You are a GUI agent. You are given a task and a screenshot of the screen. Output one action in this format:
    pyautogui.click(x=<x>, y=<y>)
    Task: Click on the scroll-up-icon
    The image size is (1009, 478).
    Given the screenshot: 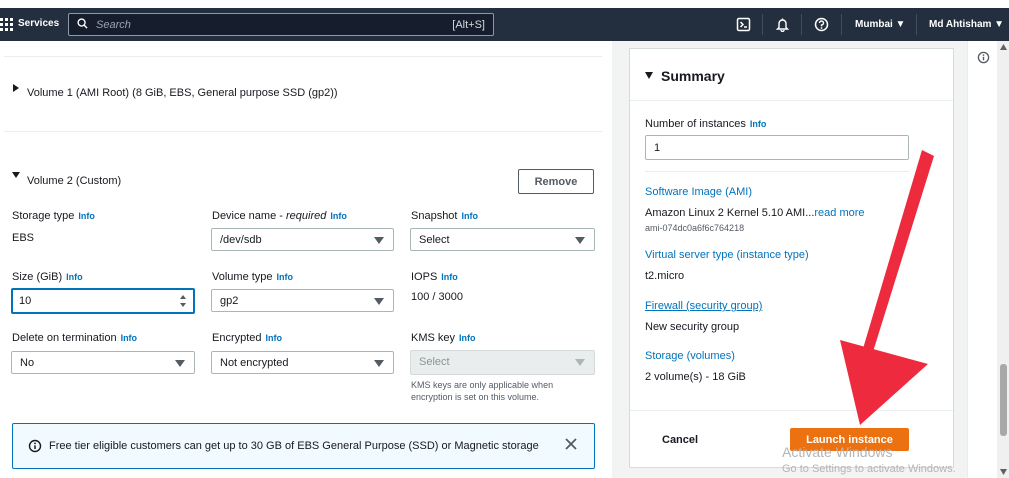 What is the action you would take?
    pyautogui.click(x=1003, y=47)
    